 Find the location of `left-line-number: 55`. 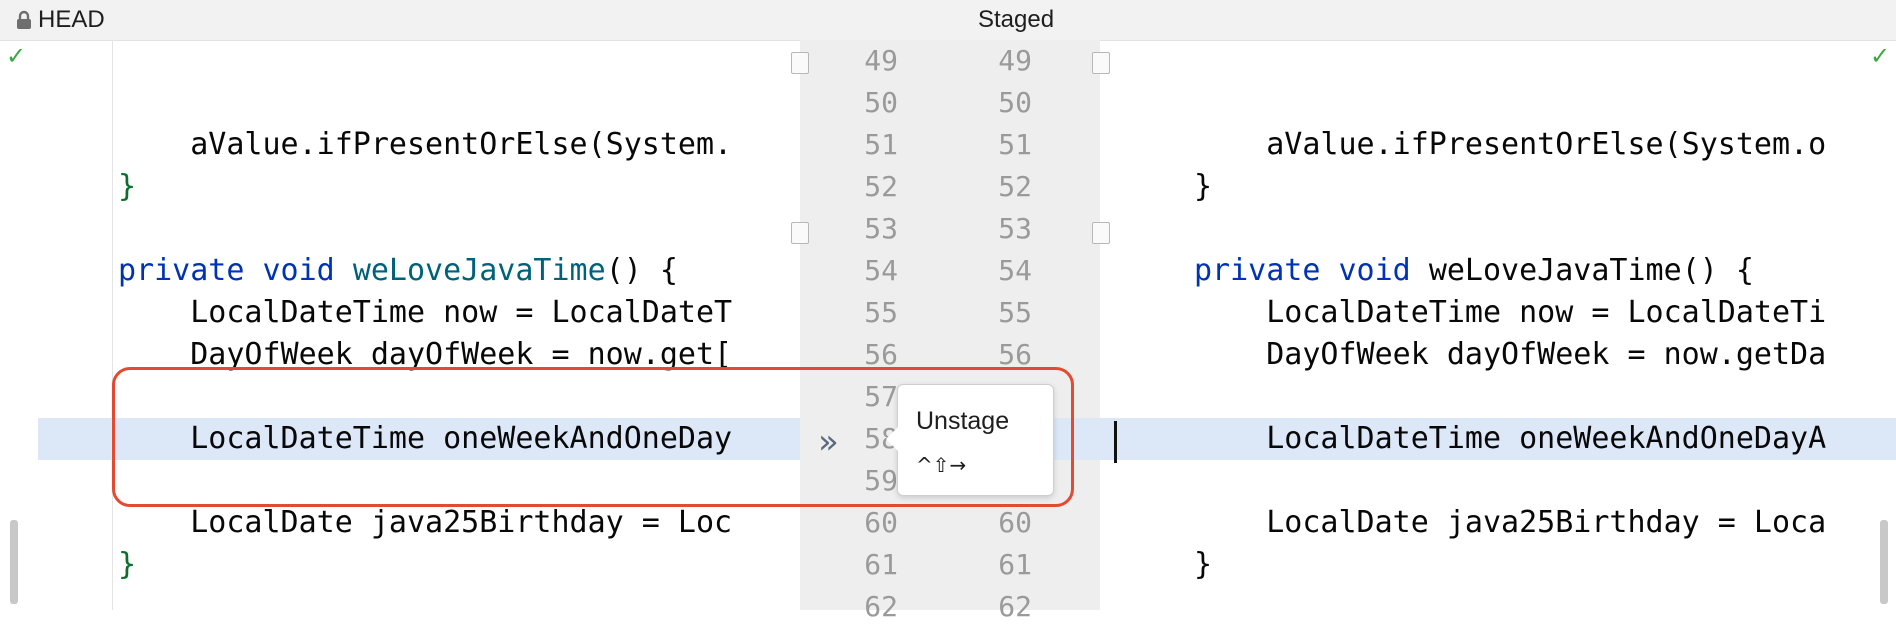

left-line-number: 55 is located at coordinates (881, 312).